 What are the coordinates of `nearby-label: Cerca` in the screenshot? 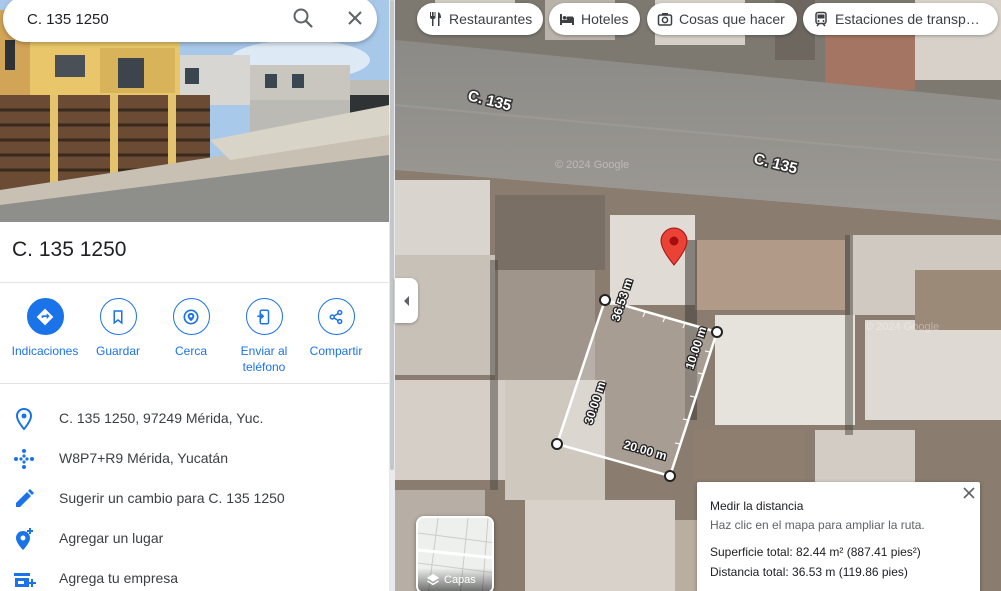 It's located at (190, 351).